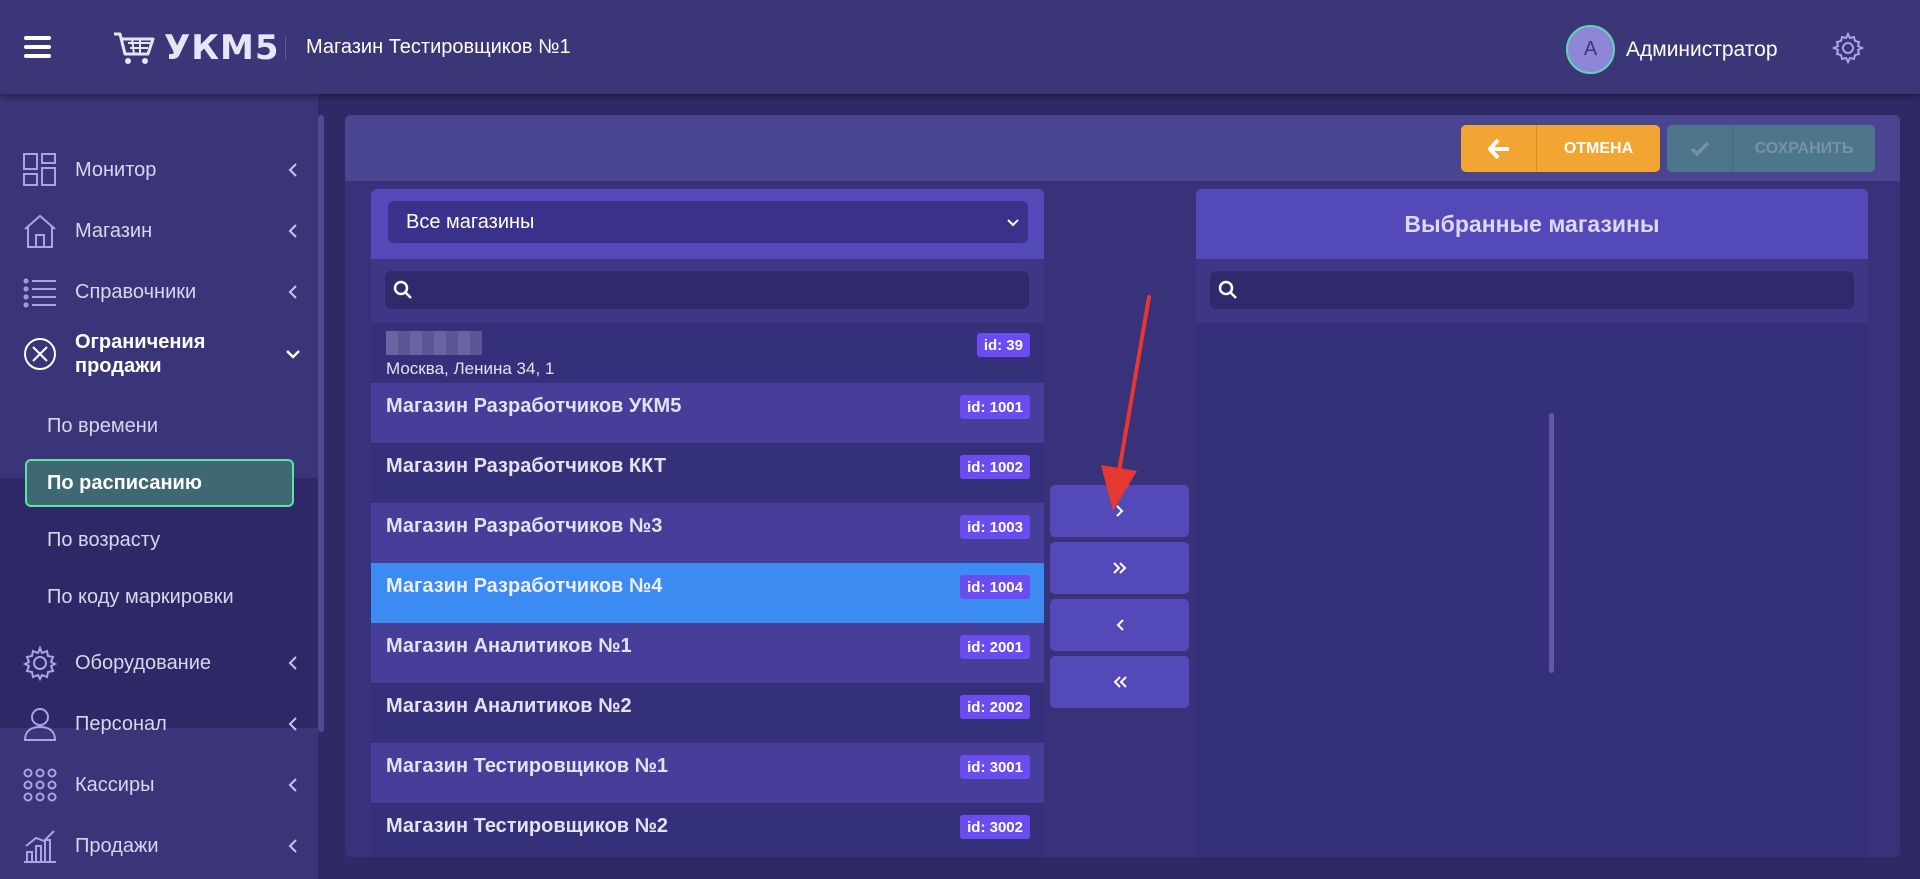  What do you see at coordinates (707, 353) in the screenshot?
I see `store-row: Москва, Ленина 34, 1 id: 39` at bounding box center [707, 353].